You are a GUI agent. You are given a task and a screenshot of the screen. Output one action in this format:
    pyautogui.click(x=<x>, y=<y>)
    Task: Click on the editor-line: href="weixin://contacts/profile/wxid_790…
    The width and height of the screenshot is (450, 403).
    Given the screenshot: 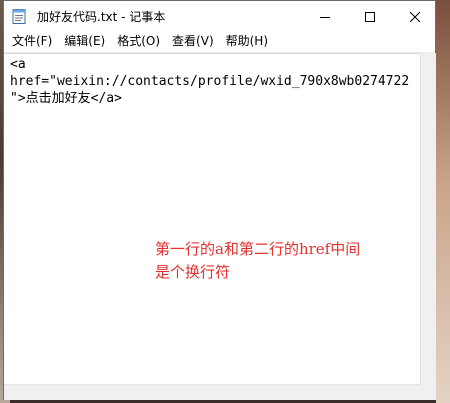 What is the action you would take?
    pyautogui.click(x=210, y=81)
    